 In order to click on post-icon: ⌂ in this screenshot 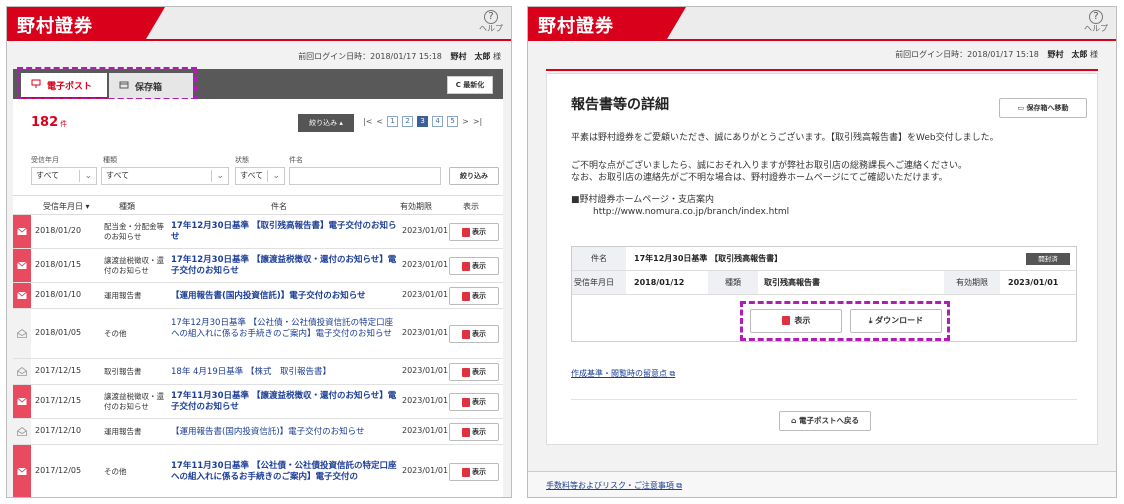, I will do `click(795, 420)`.